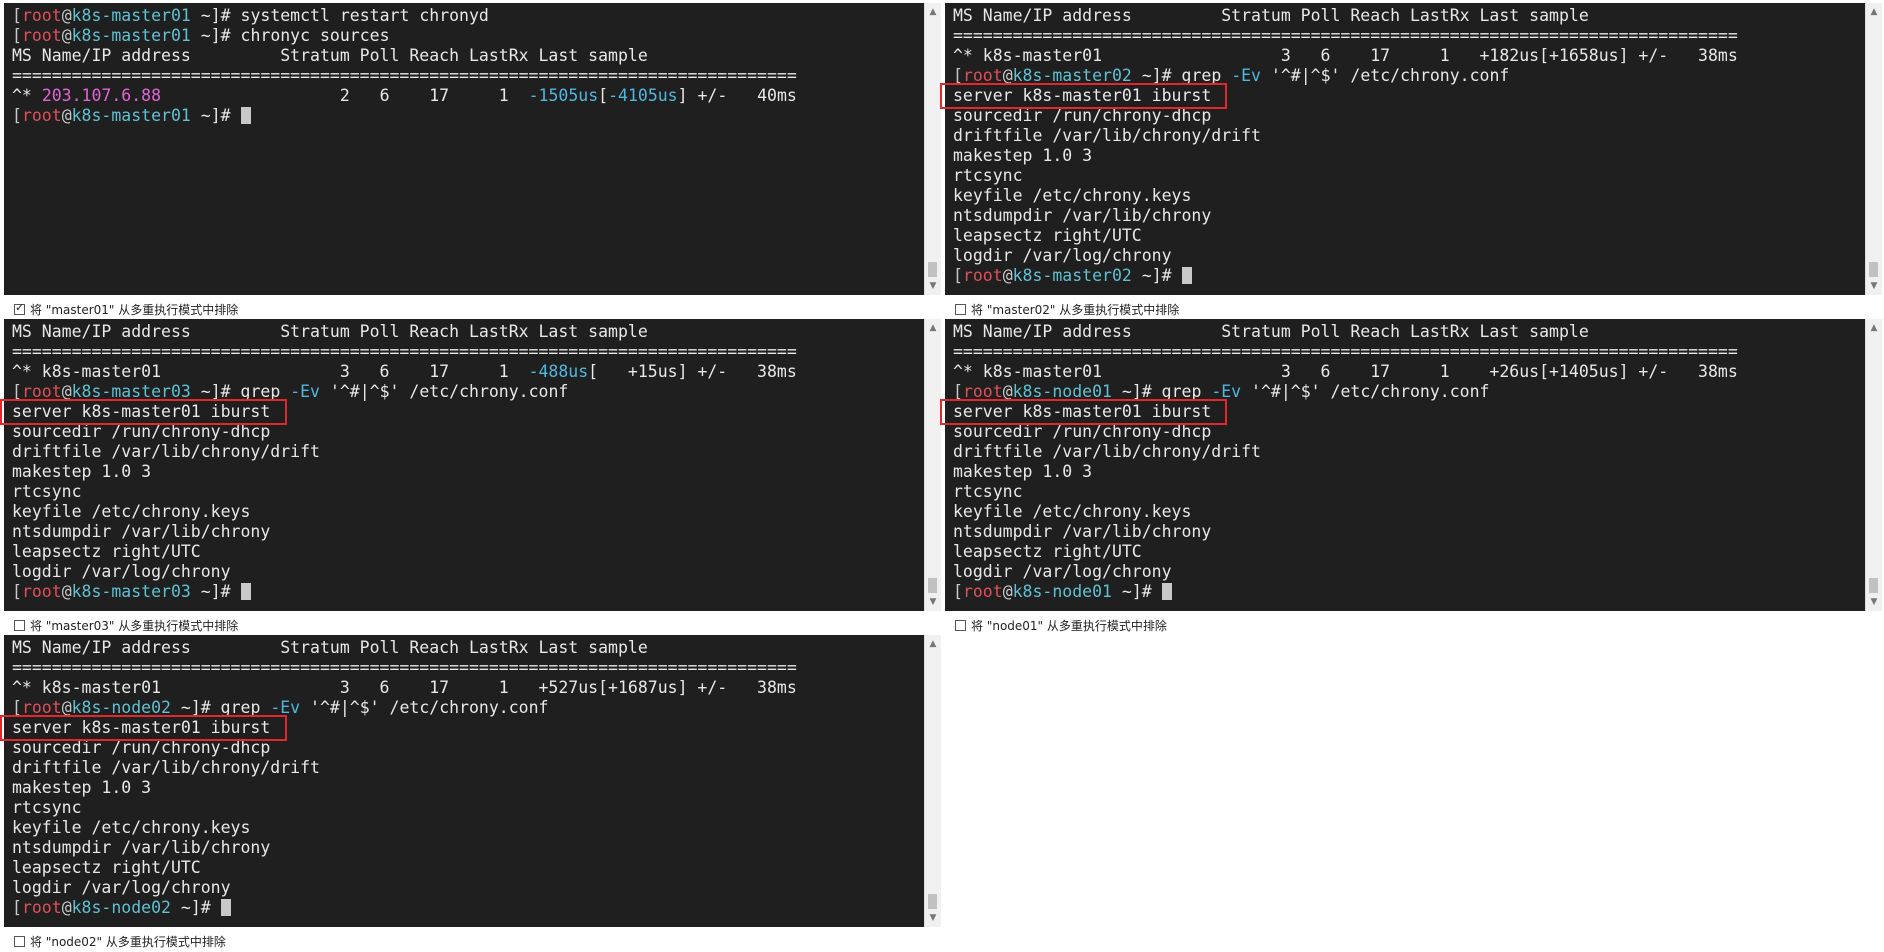 This screenshot has width=1884, height=952. What do you see at coordinates (270, 371) in the screenshot?
I see `terminal-text: ^* k8s-master01 3 6 17 1` at bounding box center [270, 371].